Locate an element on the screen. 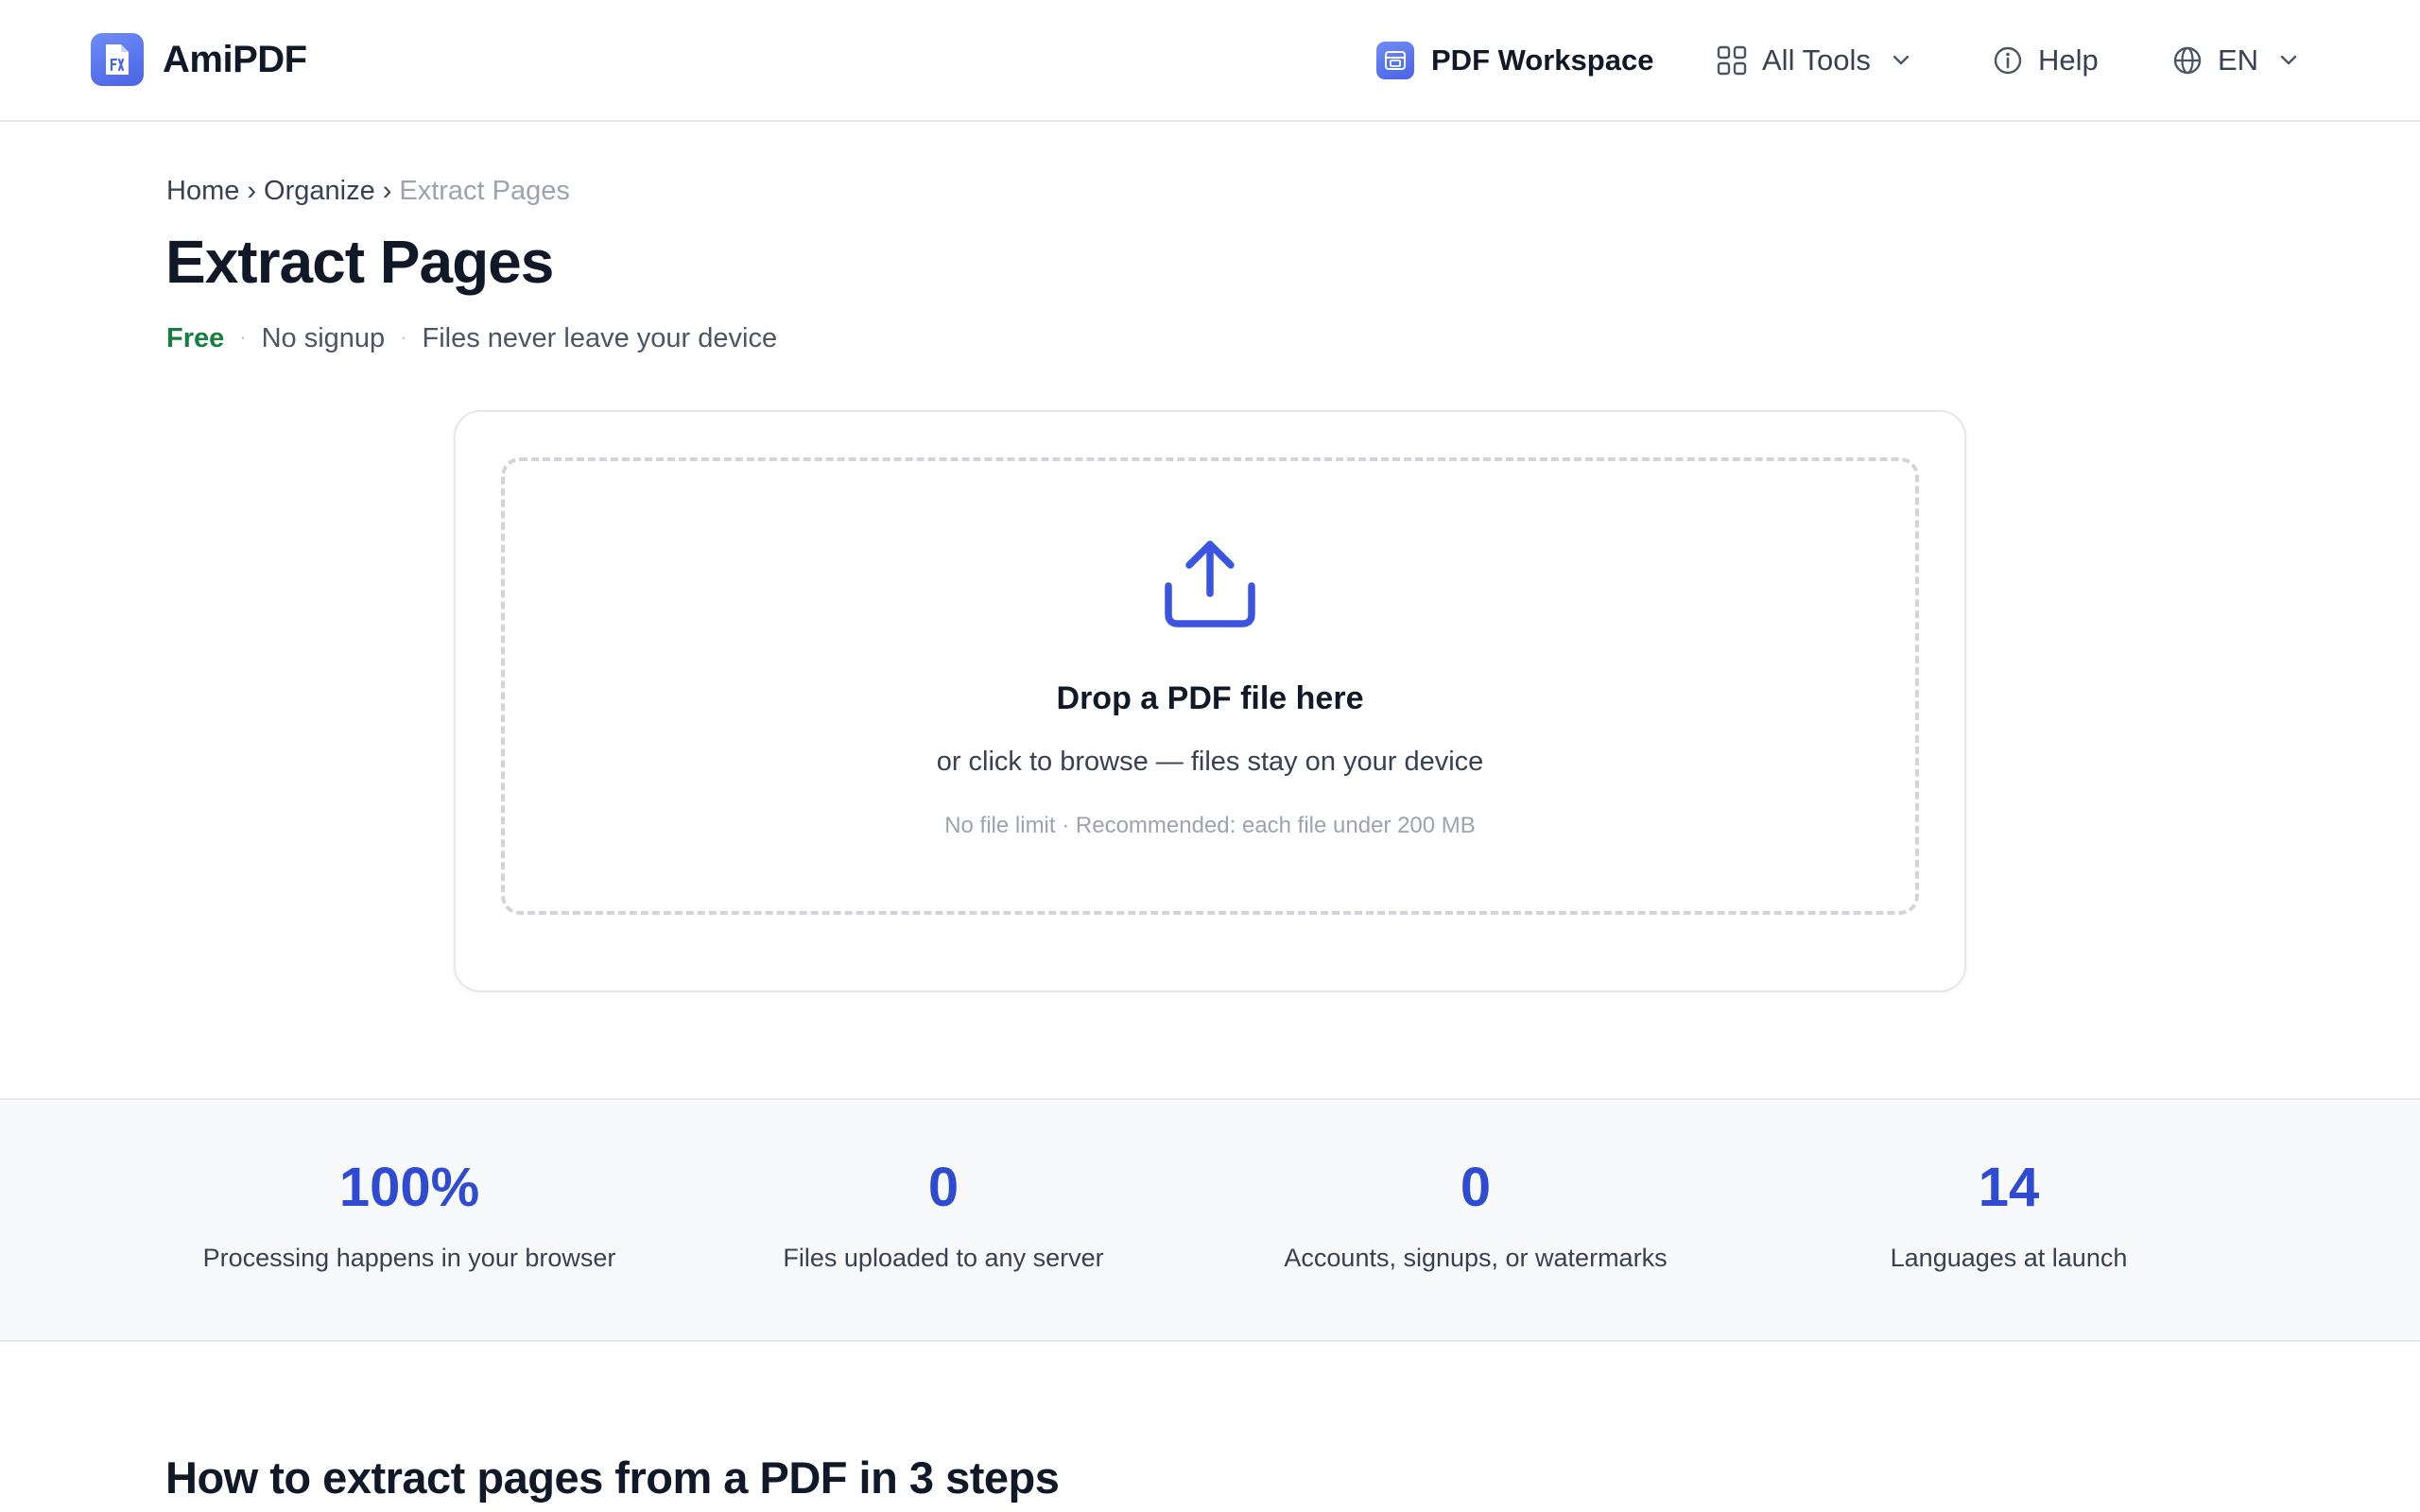 The width and height of the screenshot is (2420, 1512). nav-pdf-workspace: PDF Workspace is located at coordinates (1514, 60).